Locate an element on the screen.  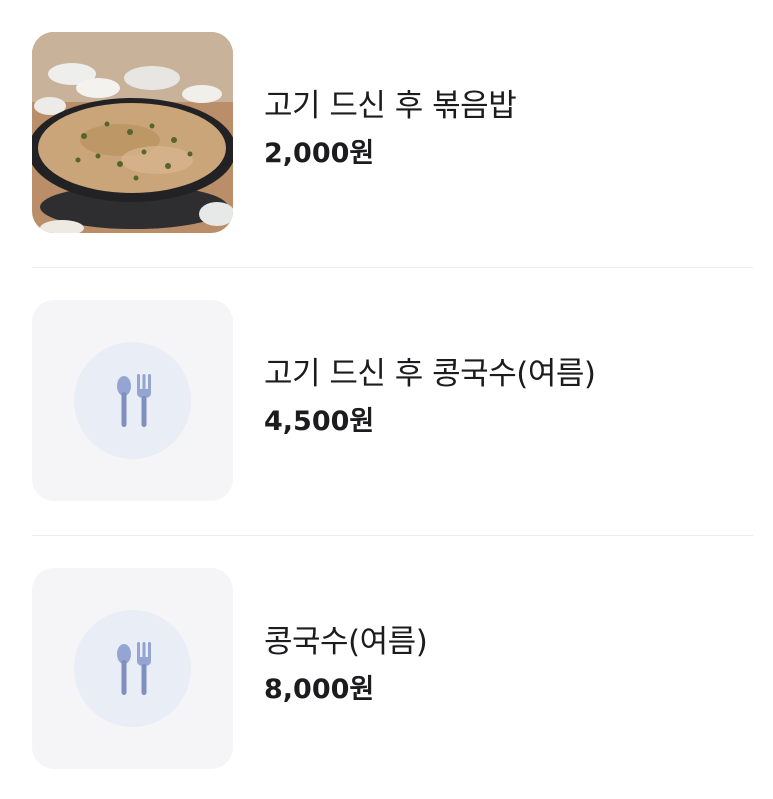
menu-item-price: 8,000원 is located at coordinates (319, 689).